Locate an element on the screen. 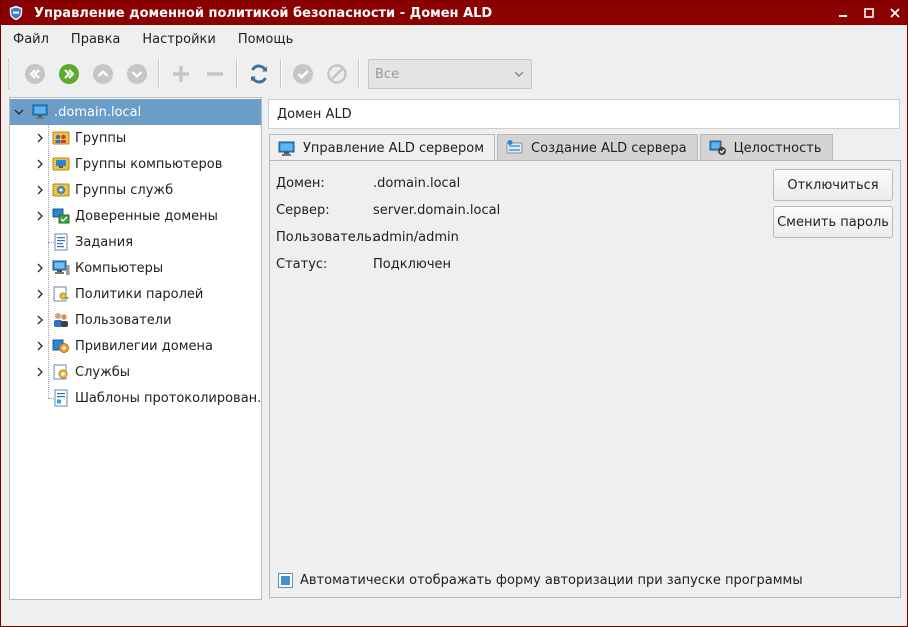  move-down-button is located at coordinates (137, 74).